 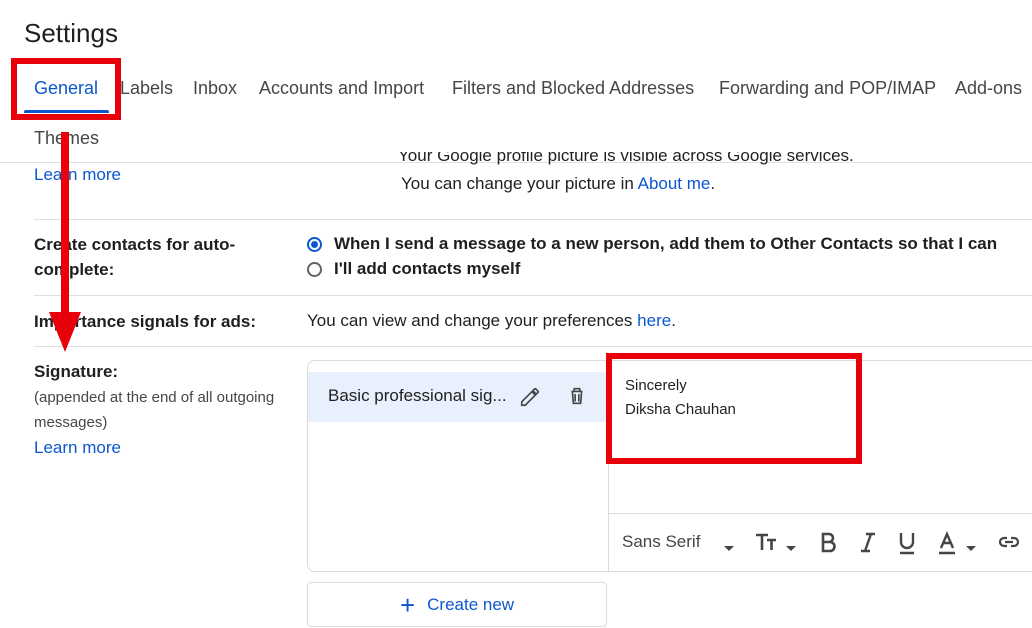 I want to click on tab-forwarding-and-pop-imap: Forwarding and POP/IMAP, so click(x=827, y=88).